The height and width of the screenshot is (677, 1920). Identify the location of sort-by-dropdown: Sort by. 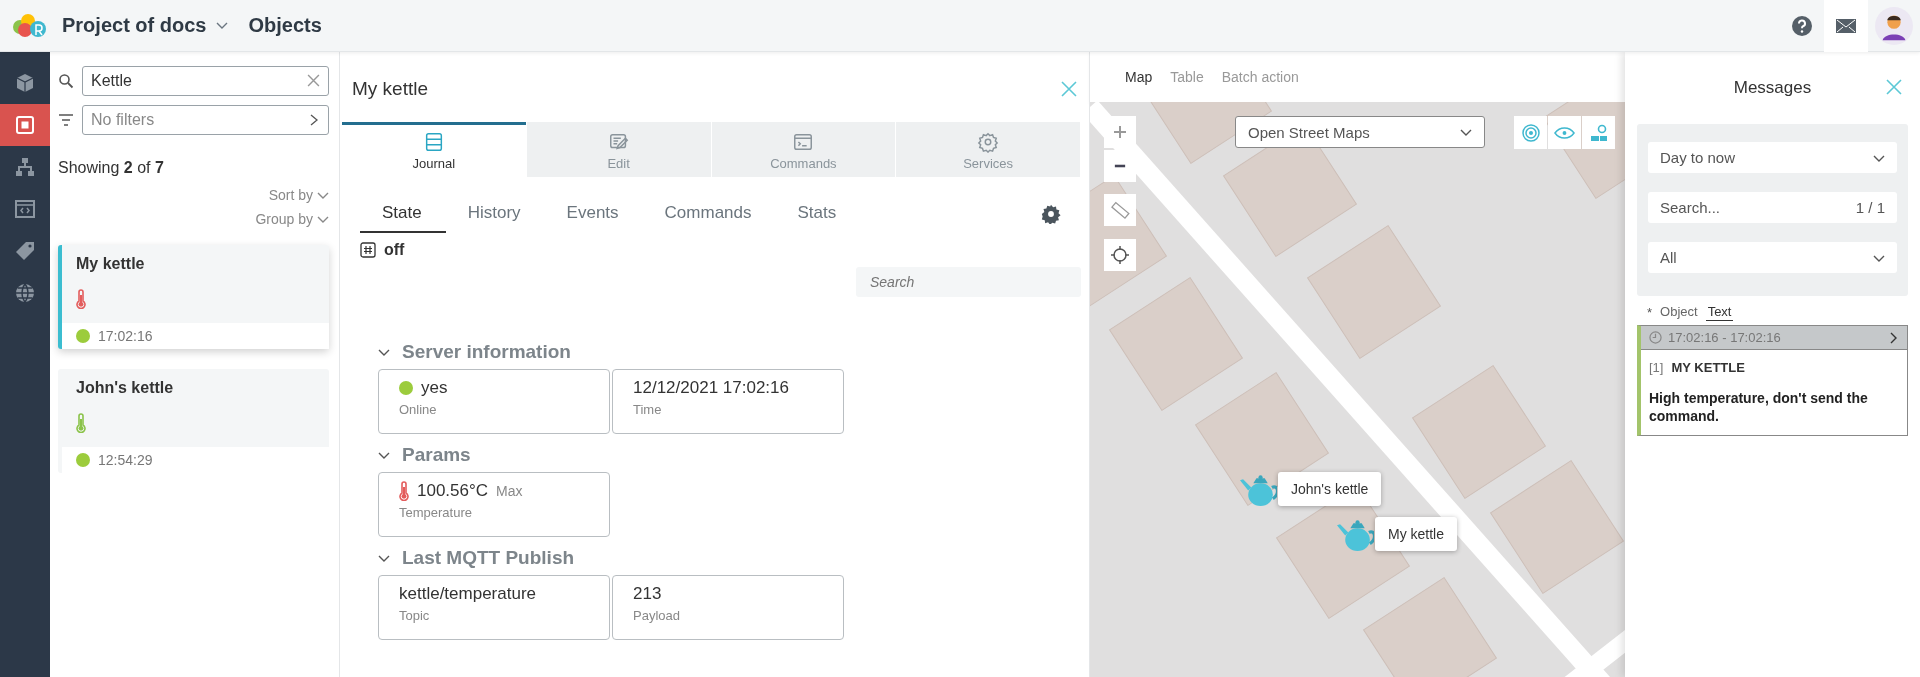
(298, 195).